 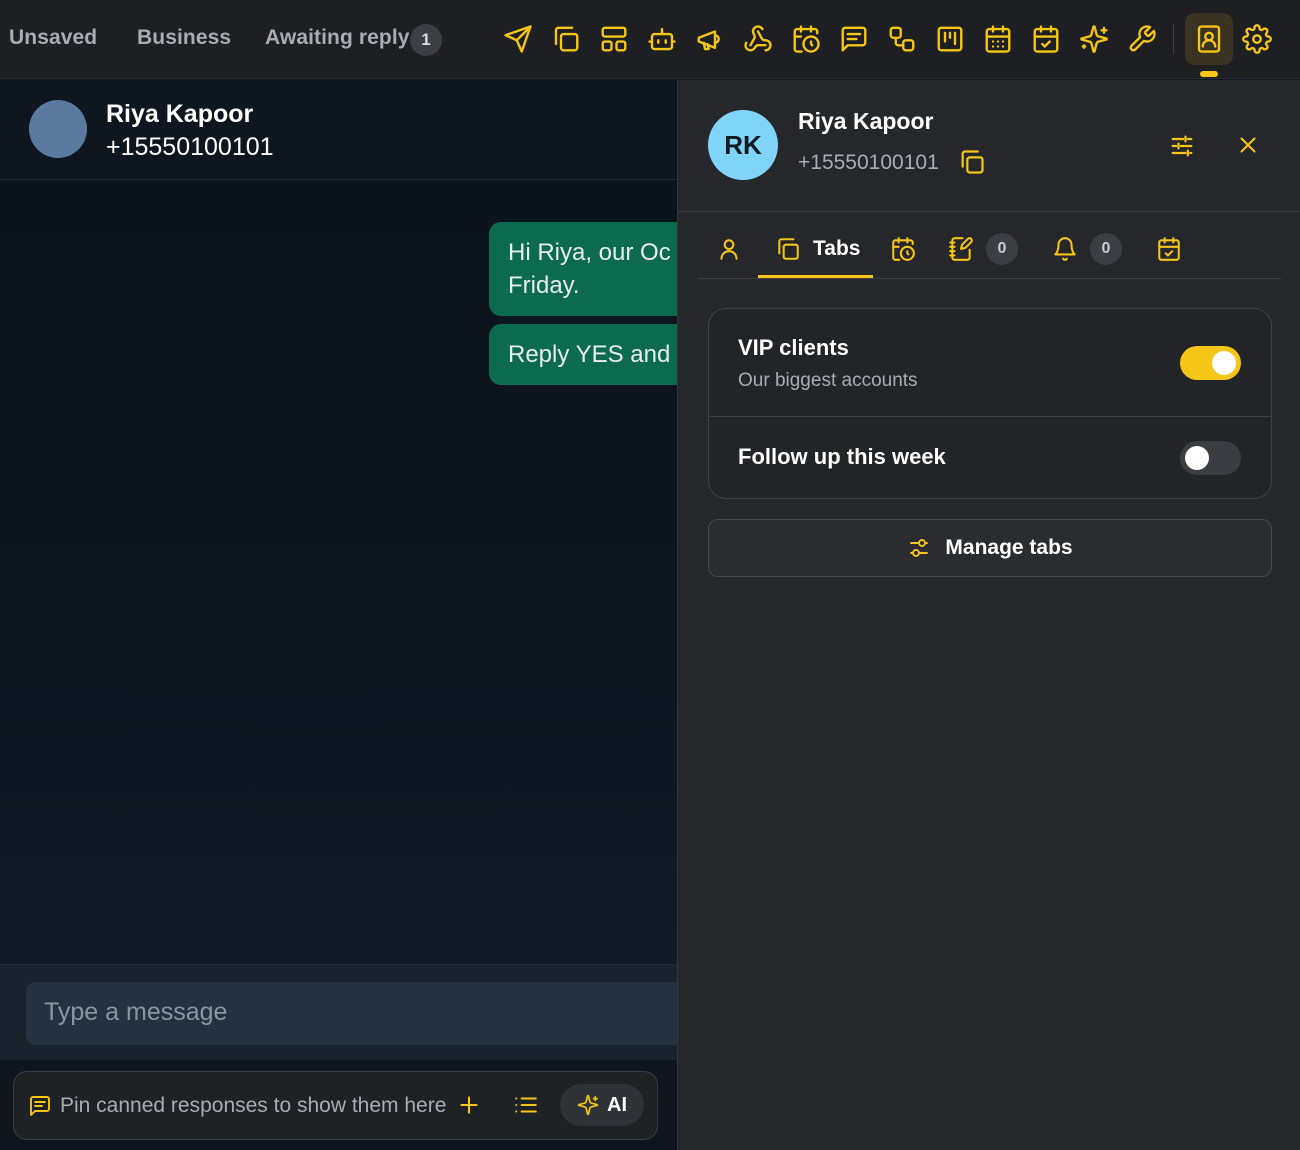 I want to click on kanban-icon, so click(x=950, y=39).